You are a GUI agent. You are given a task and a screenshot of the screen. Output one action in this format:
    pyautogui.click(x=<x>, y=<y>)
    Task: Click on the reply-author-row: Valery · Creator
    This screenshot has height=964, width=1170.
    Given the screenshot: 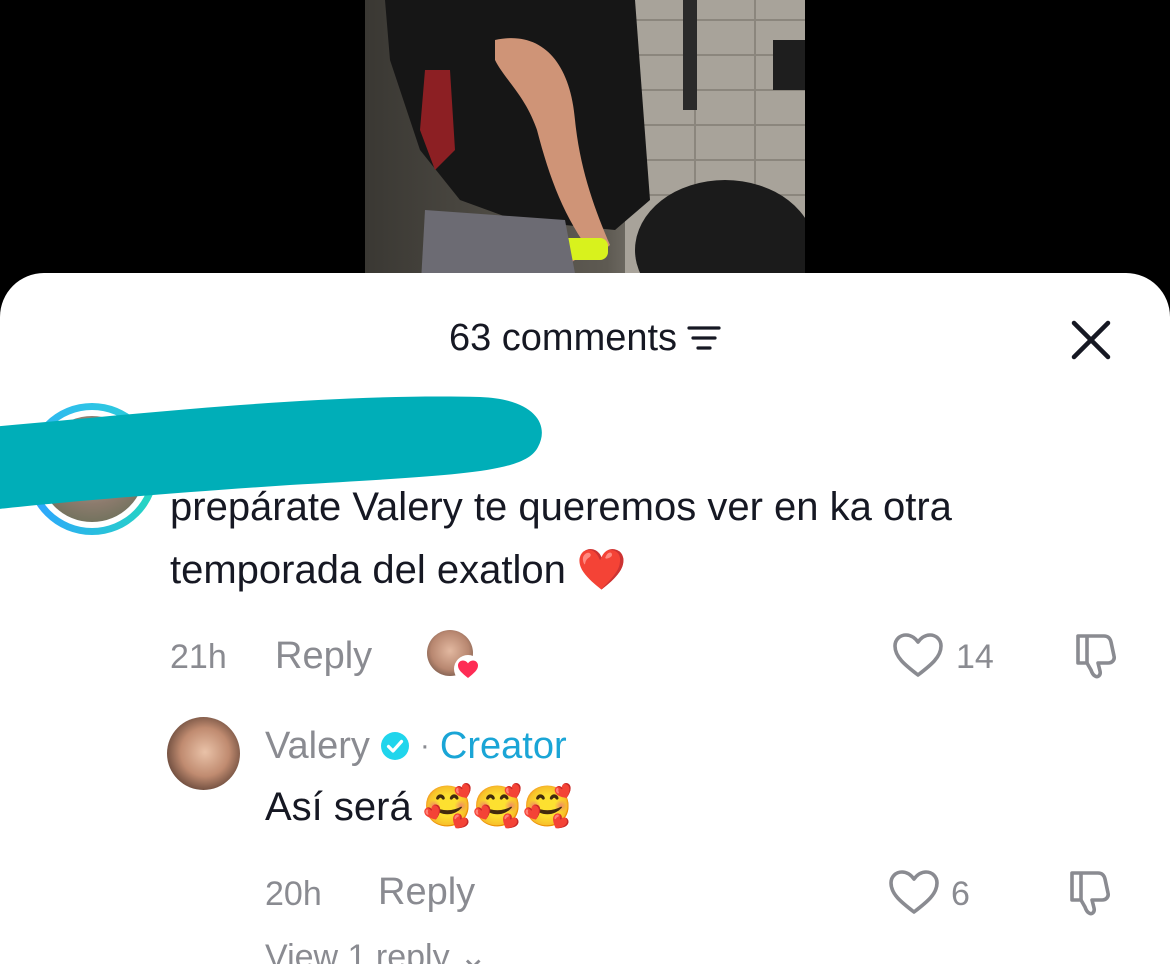 What is the action you would take?
    pyautogui.click(x=416, y=746)
    